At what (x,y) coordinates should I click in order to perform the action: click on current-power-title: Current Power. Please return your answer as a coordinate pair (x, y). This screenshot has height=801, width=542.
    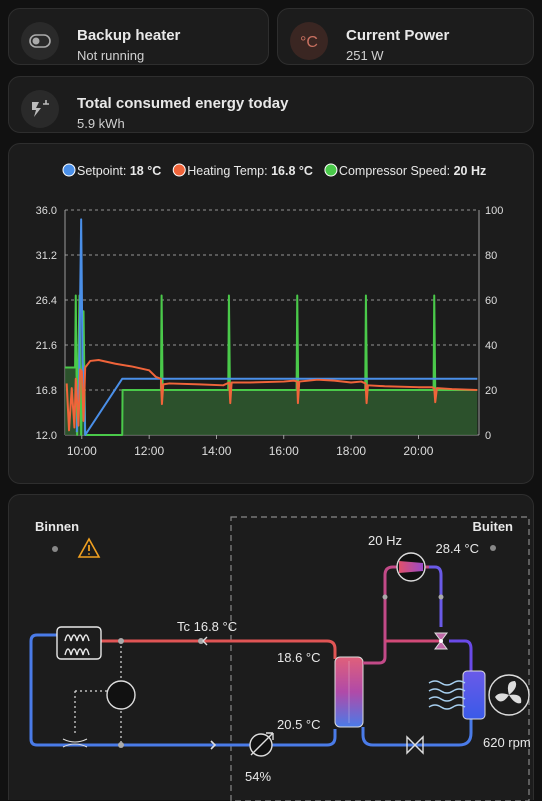
    Looking at the image, I should click on (398, 35).